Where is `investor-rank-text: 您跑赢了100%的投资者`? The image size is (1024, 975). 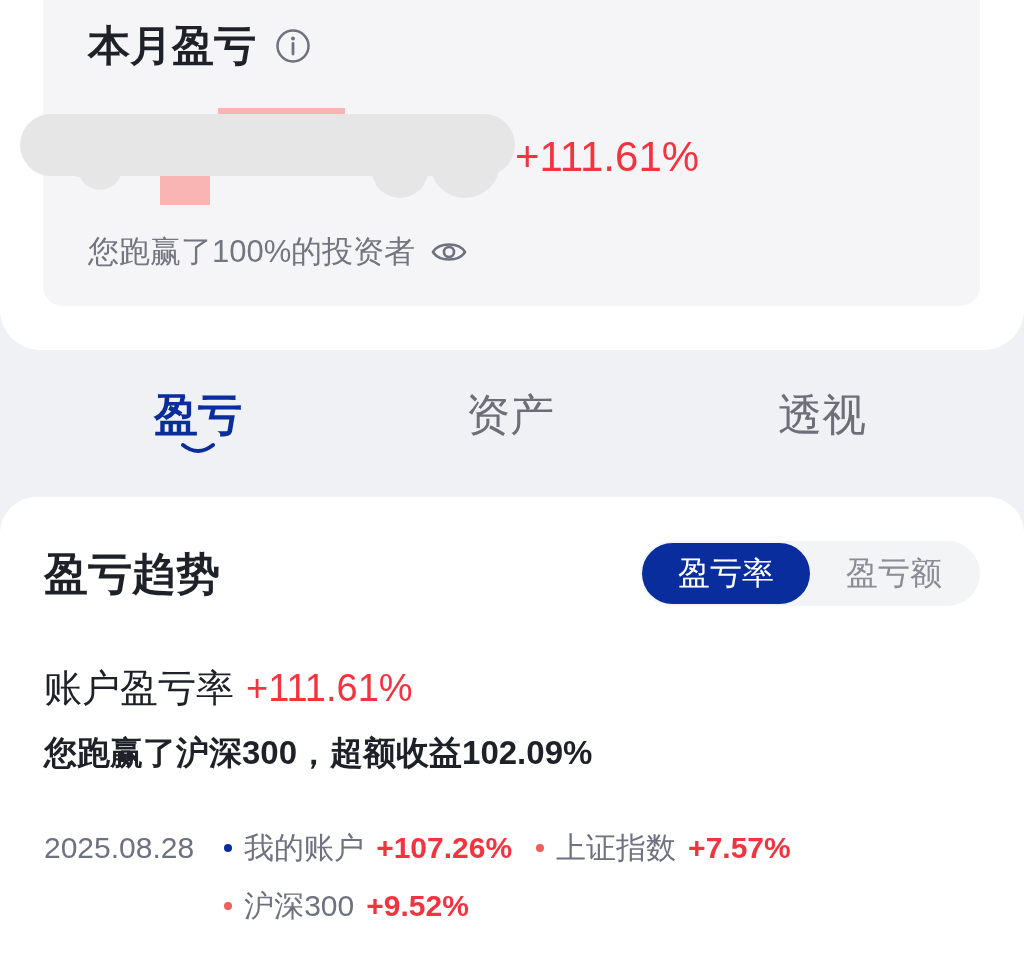
investor-rank-text: 您跑赢了100%的投资者 is located at coordinates (252, 252).